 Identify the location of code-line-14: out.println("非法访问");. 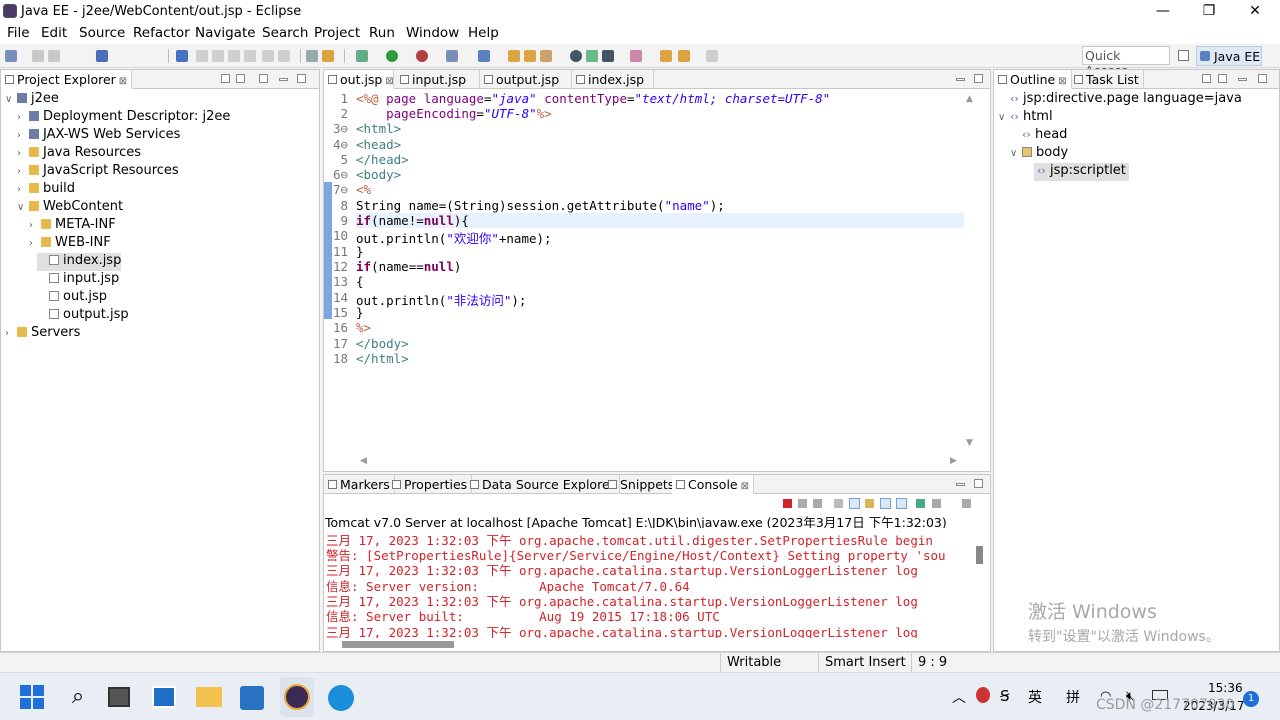
(441, 299).